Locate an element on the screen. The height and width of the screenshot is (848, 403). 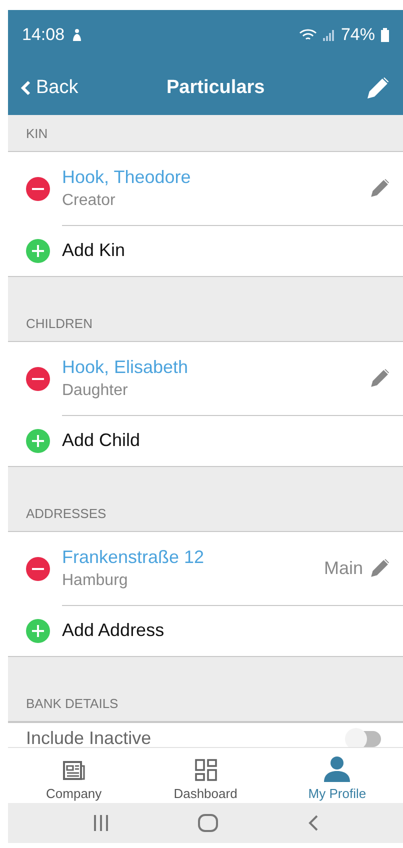
battery-icon is located at coordinates (385, 35).